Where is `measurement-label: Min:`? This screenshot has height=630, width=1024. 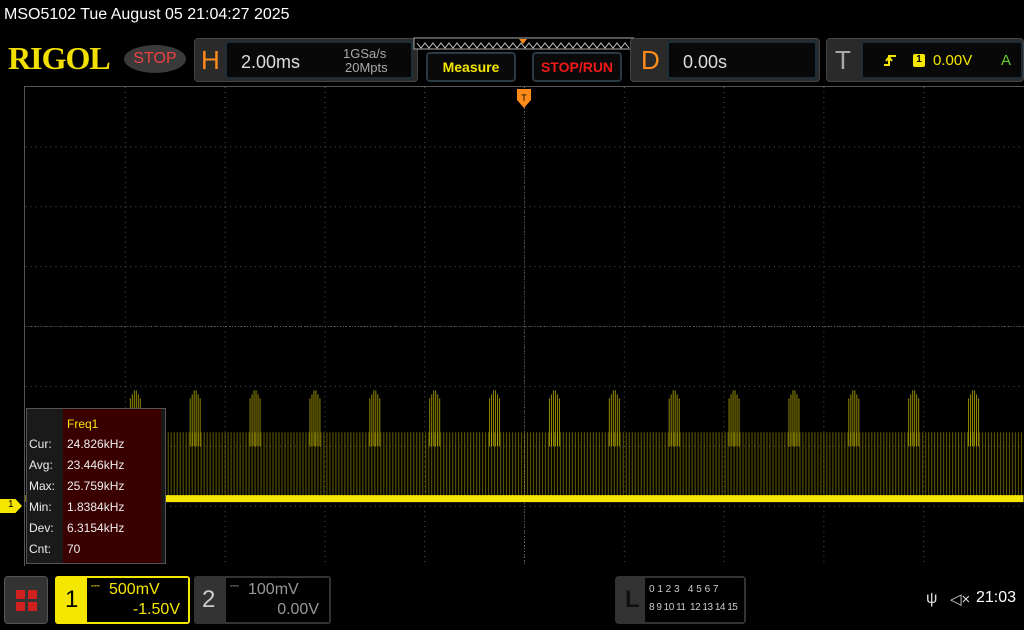
measurement-label: Min: is located at coordinates (40, 507).